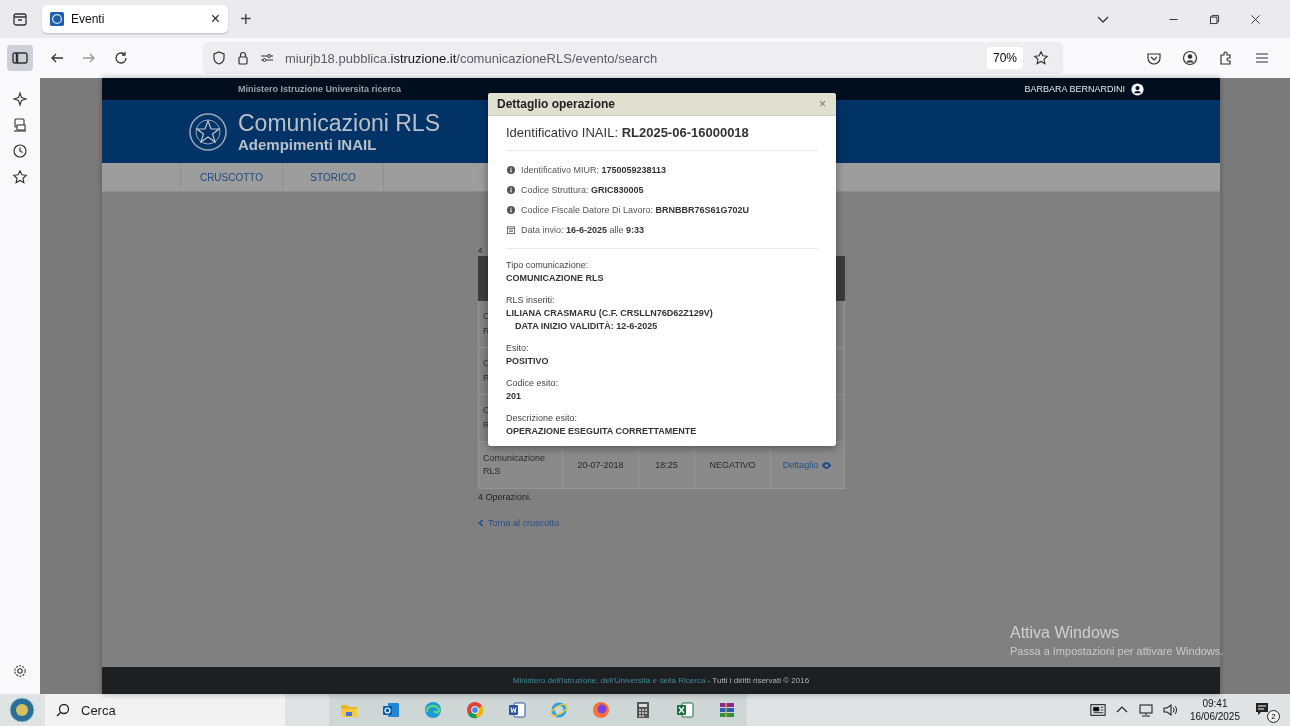  I want to click on notification-icon, so click(1262, 709).